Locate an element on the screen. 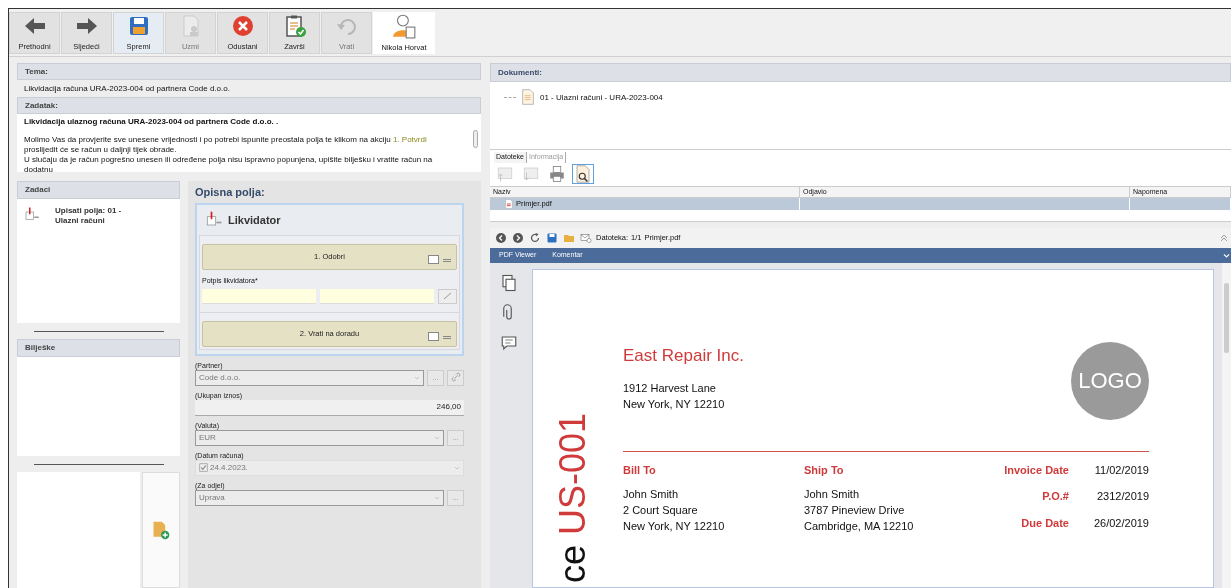  date-field: 24.4.2023. is located at coordinates (329, 467).